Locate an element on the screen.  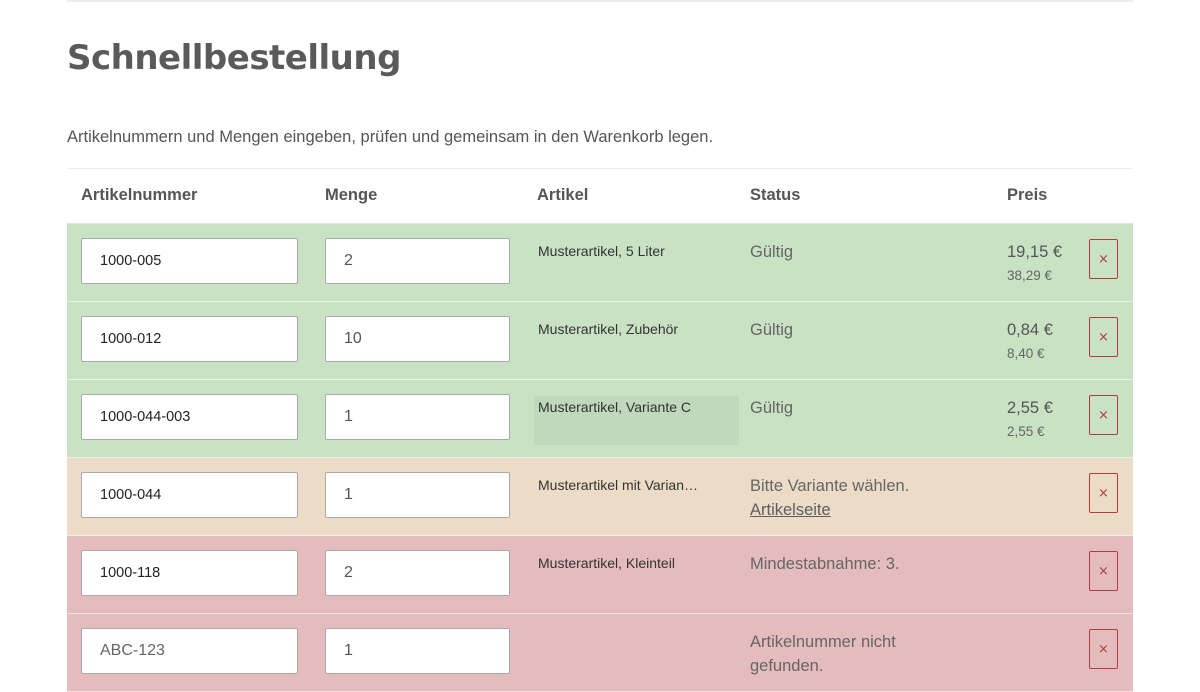
status-text: Bitte Variante wählen. Artikelseite is located at coordinates (860, 498).